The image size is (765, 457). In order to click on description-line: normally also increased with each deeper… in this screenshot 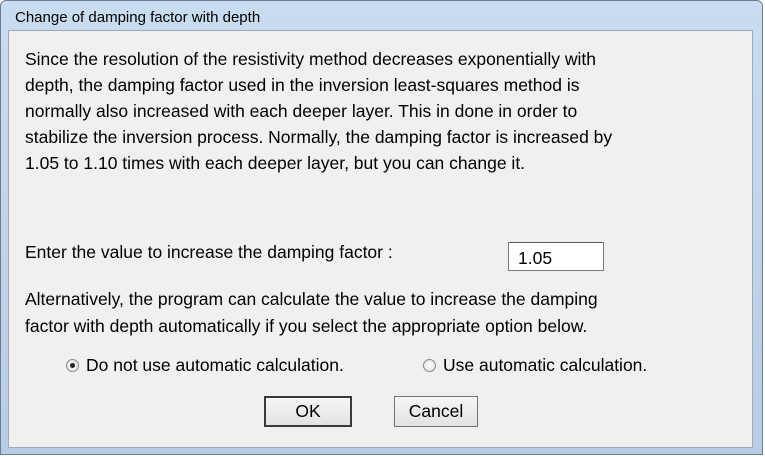, I will do `click(301, 111)`.